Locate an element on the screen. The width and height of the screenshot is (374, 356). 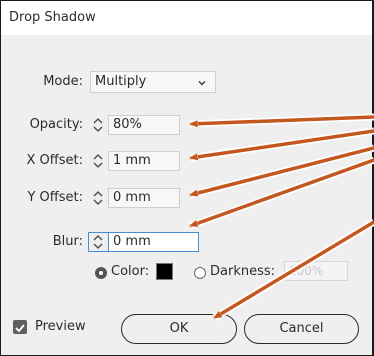
blur-label: Blur: is located at coordinates (67, 241).